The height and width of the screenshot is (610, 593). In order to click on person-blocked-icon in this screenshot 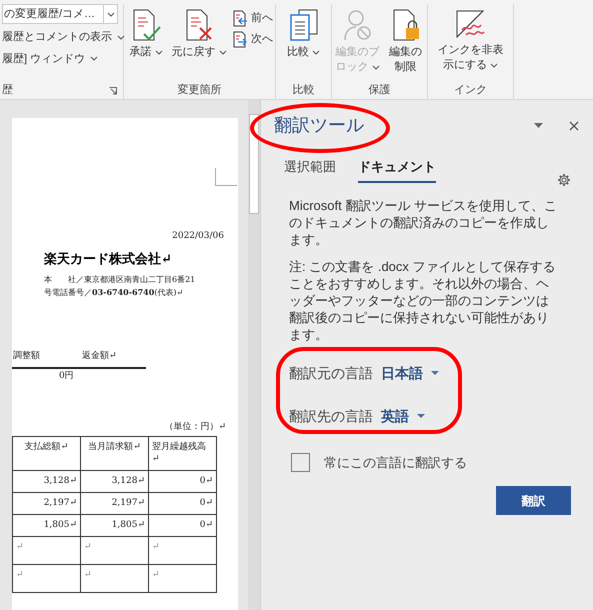, I will do `click(357, 25)`.